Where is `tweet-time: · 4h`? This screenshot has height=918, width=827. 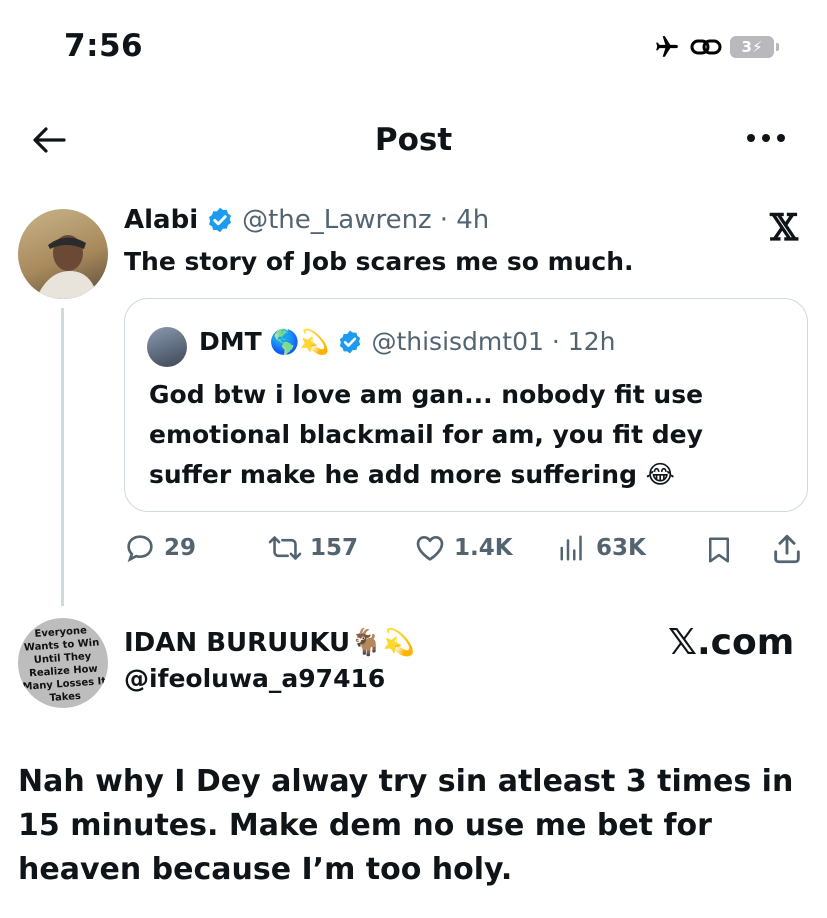 tweet-time: · 4h is located at coordinates (464, 220).